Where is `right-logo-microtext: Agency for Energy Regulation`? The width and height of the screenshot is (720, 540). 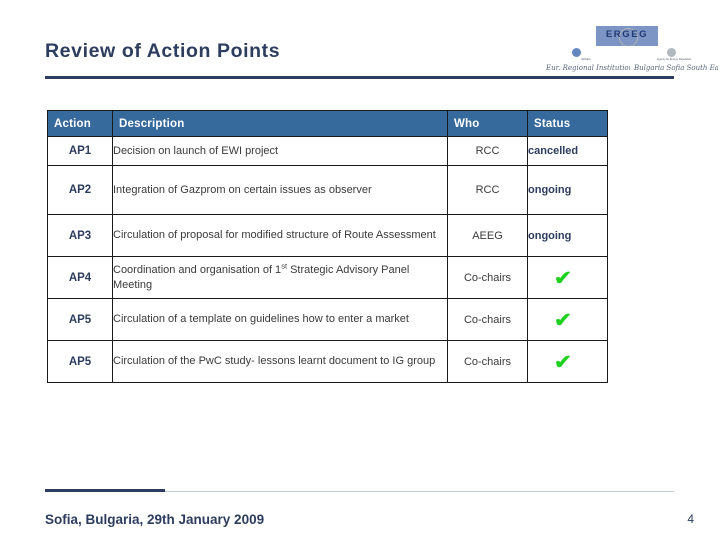
right-logo-microtext: Agency for Energy Regulation is located at coordinates (674, 59).